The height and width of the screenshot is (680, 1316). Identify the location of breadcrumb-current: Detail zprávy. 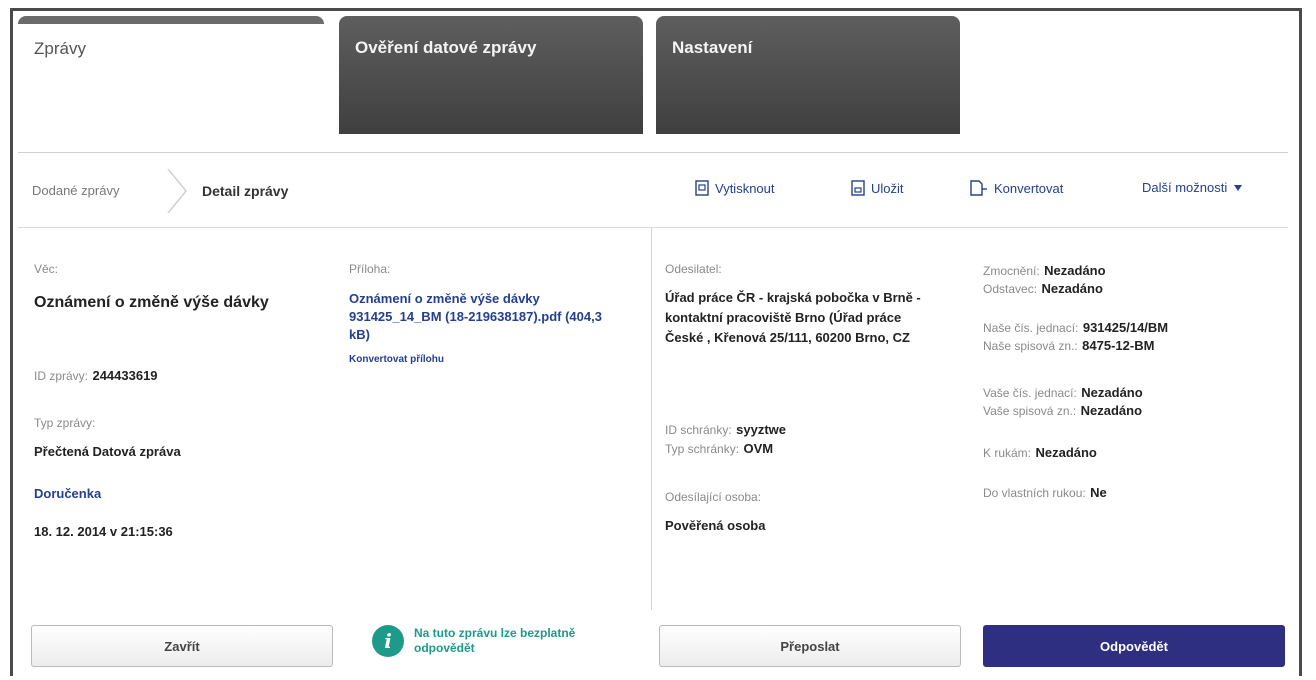
(245, 191).